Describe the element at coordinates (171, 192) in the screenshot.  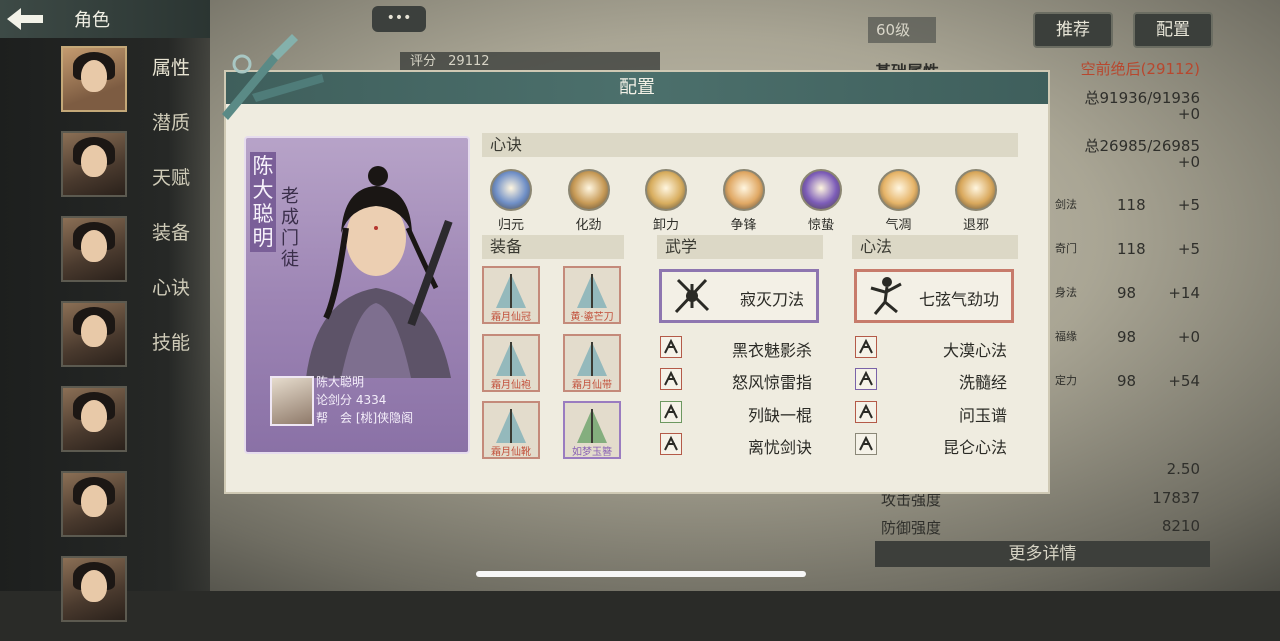
I see `side-menu-item-talent: 天赋` at that location.